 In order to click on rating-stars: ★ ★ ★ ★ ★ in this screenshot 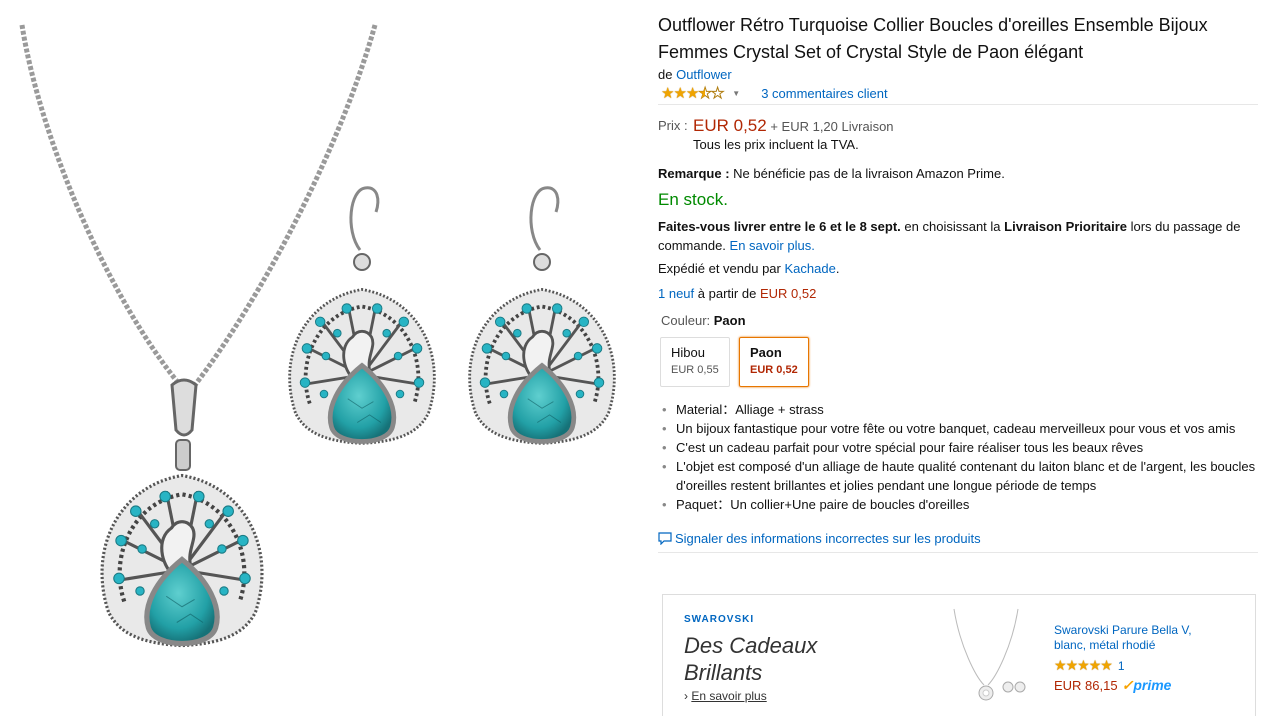, I will do `click(693, 93)`.